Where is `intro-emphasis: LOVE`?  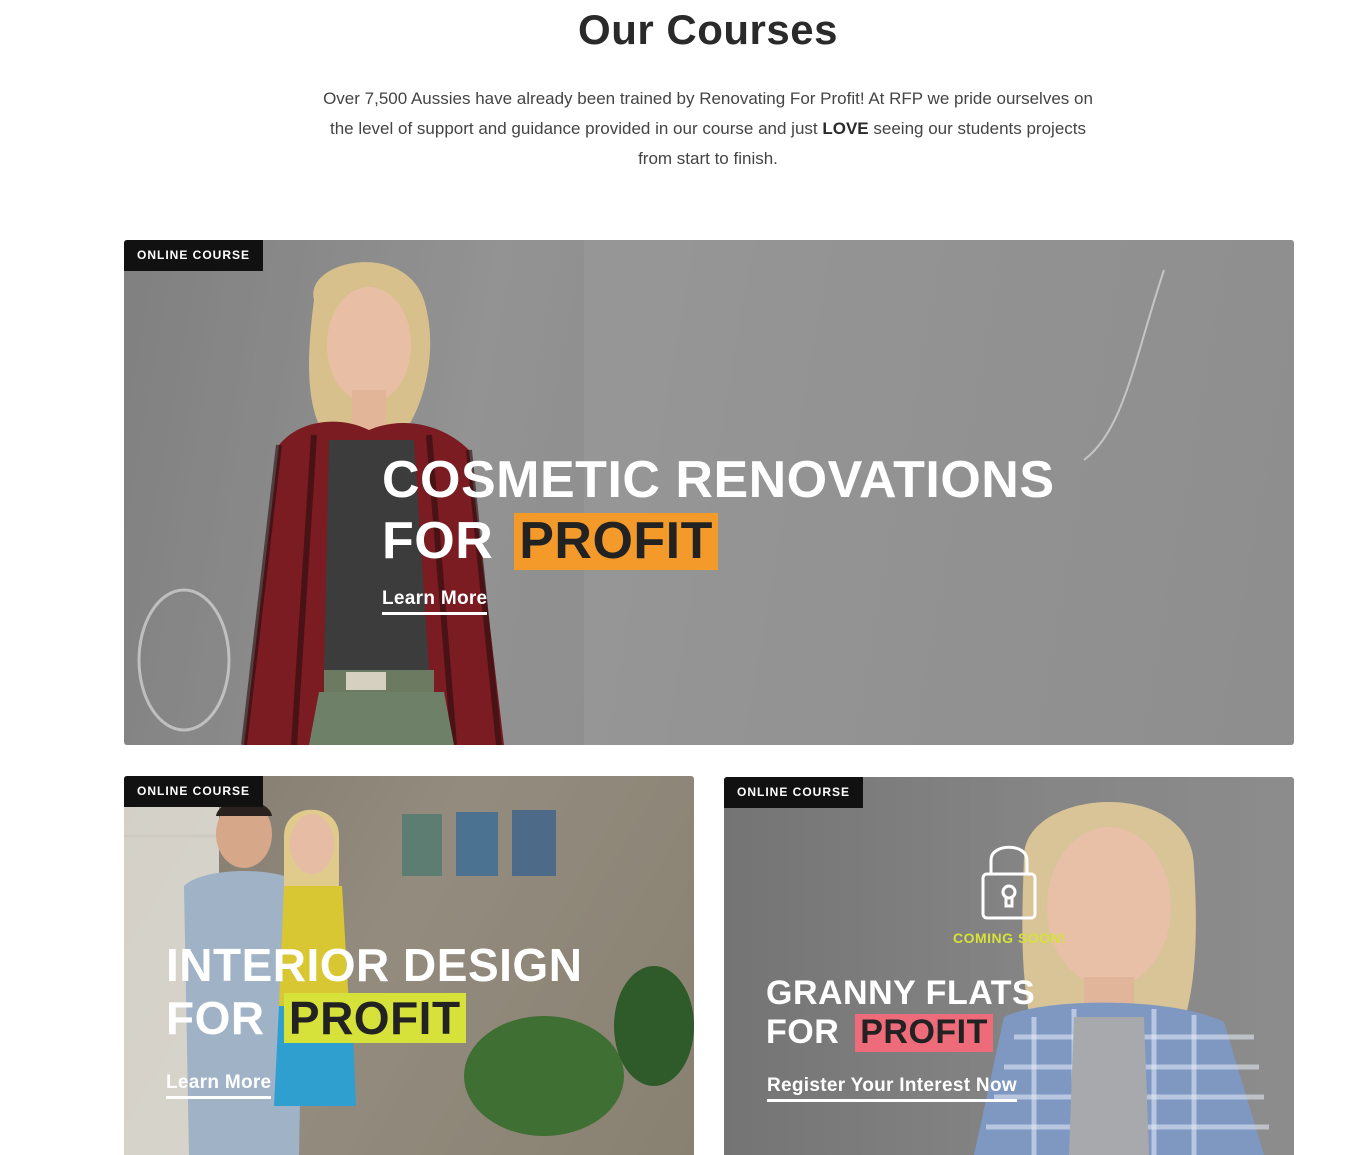 intro-emphasis: LOVE is located at coordinates (845, 128).